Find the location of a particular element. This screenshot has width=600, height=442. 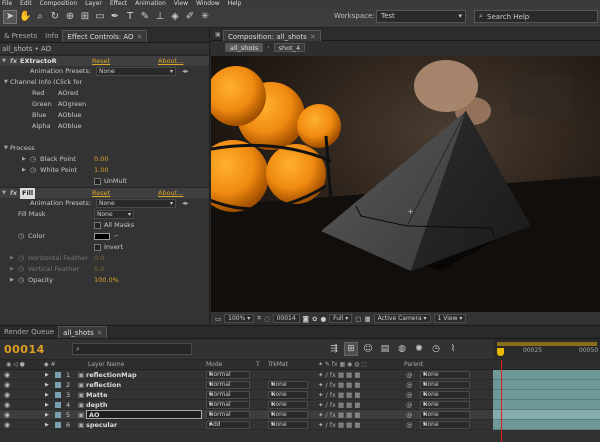

layer-name: AO is located at coordinates (144, 414).